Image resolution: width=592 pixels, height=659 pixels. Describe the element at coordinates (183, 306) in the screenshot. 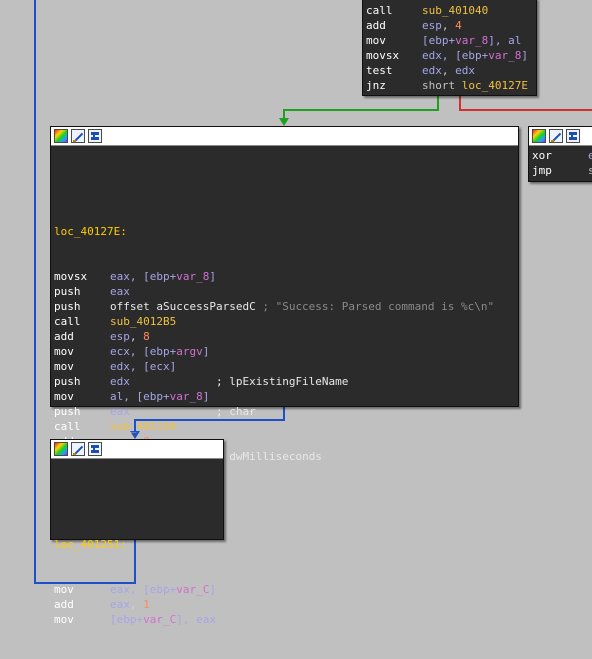

I see `operand-token: offset aSuccessParsedC` at that location.